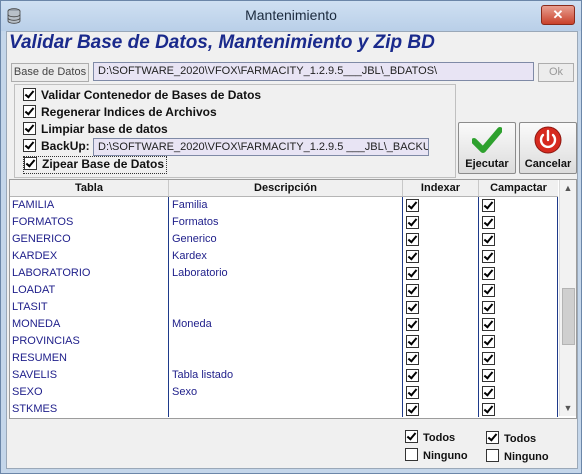  Describe the element at coordinates (441, 188) in the screenshot. I see `column-header-indexar: Indexar` at that location.